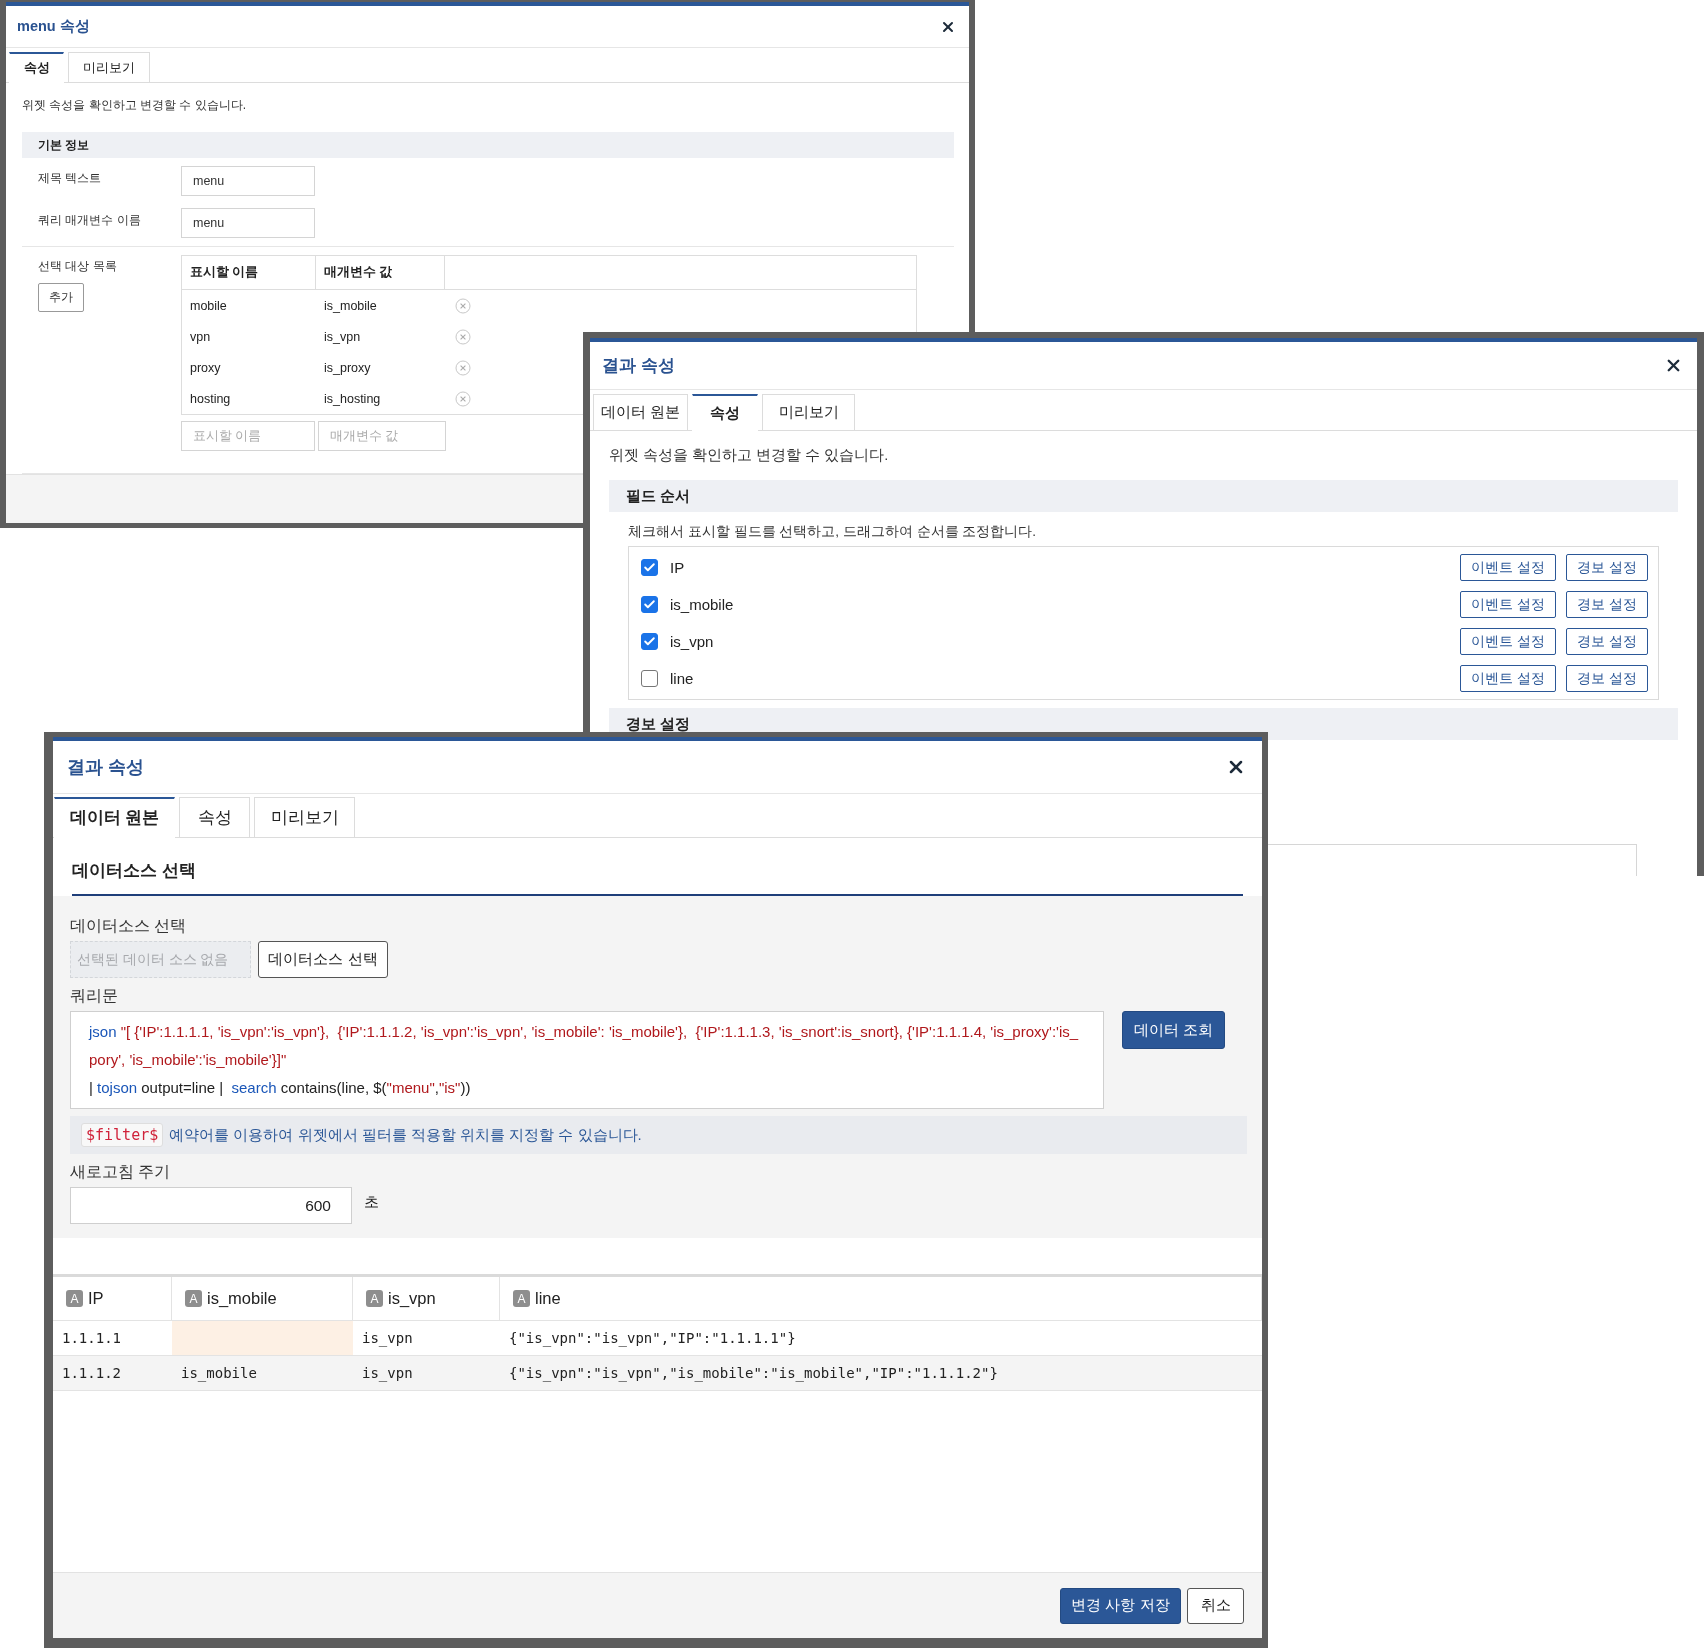 Image resolution: width=1706 pixels, height=1648 pixels. What do you see at coordinates (121, 1172) in the screenshot?
I see `field-label: 새로고침 주기` at bounding box center [121, 1172].